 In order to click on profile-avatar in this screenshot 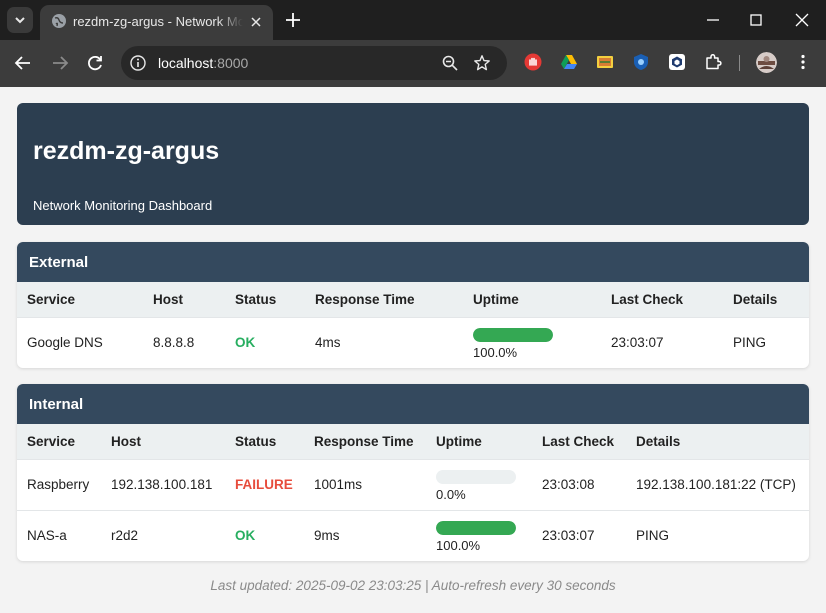, I will do `click(766, 62)`.